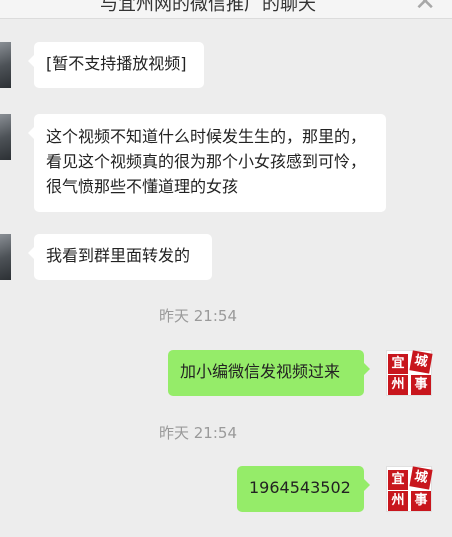 Image resolution: width=452 pixels, height=537 pixels. What do you see at coordinates (260, 371) in the screenshot?
I see `message-text: 加小编微信发视频过来` at bounding box center [260, 371].